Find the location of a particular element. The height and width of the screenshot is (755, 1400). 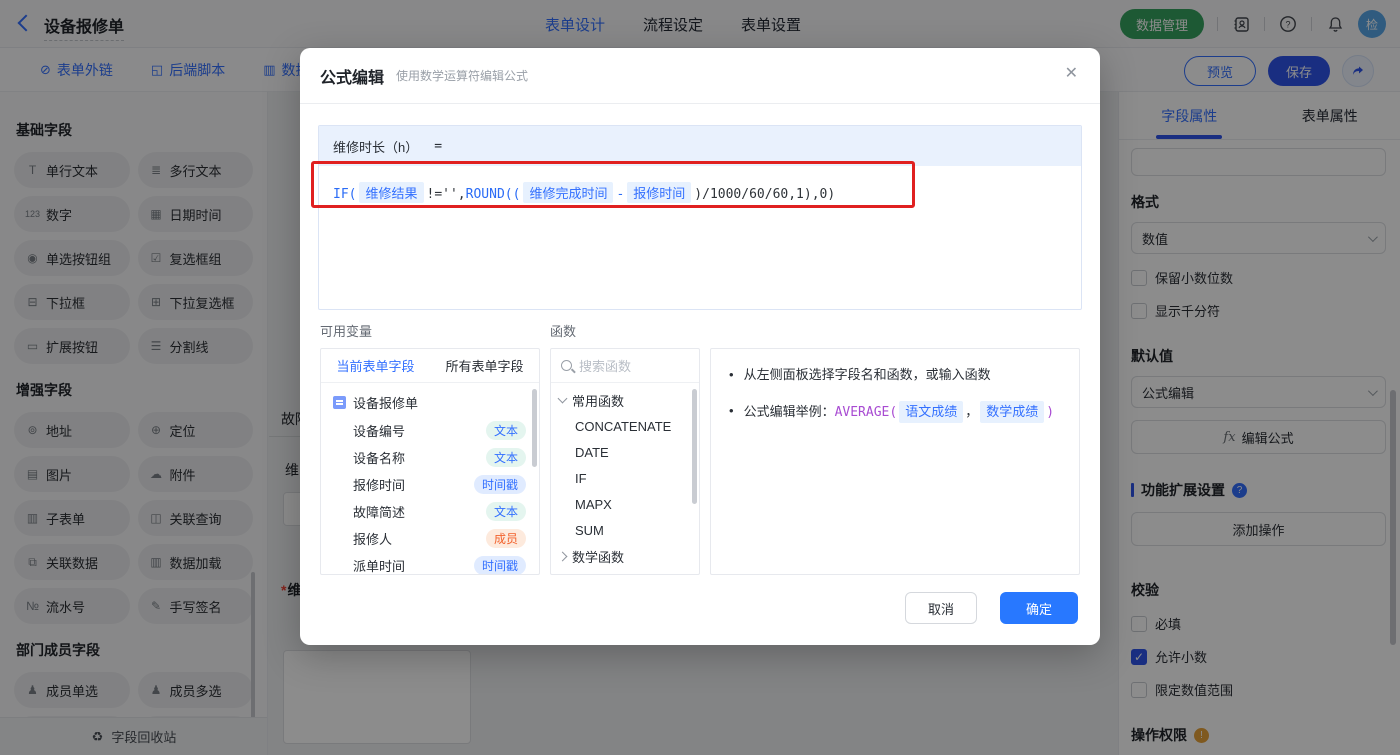

tab-all-form-fields: 所有表单字段 is located at coordinates (484, 365).